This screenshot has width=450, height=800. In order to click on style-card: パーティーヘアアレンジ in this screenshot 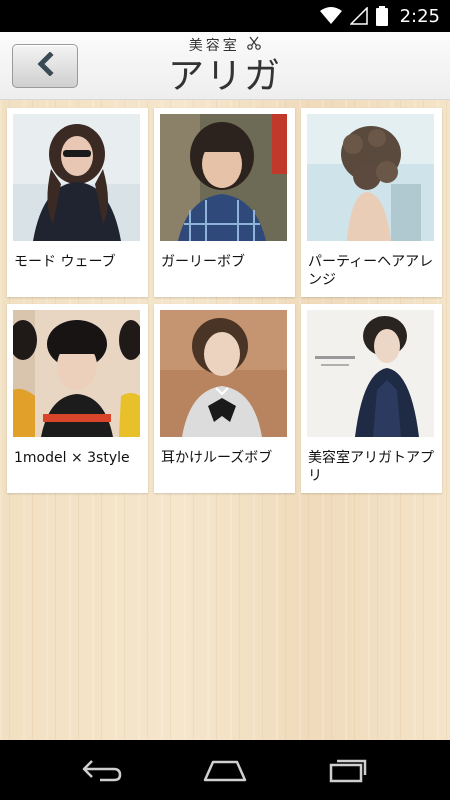, I will do `click(371, 202)`.